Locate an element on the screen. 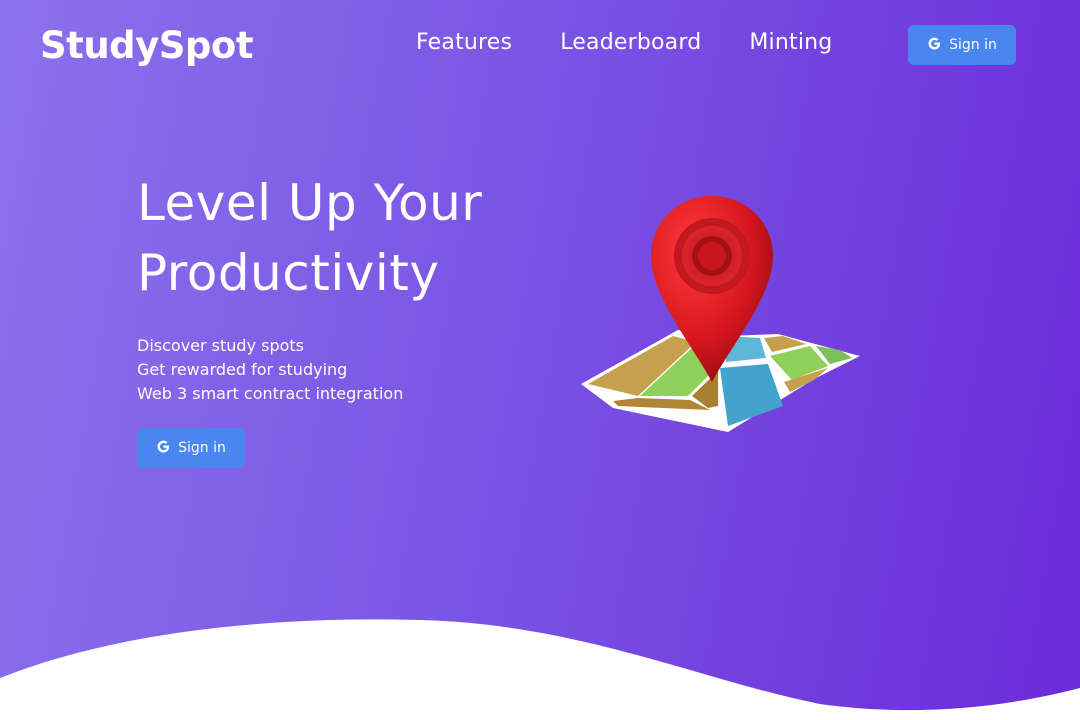  feature-item: Discover study spots is located at coordinates (221, 345).